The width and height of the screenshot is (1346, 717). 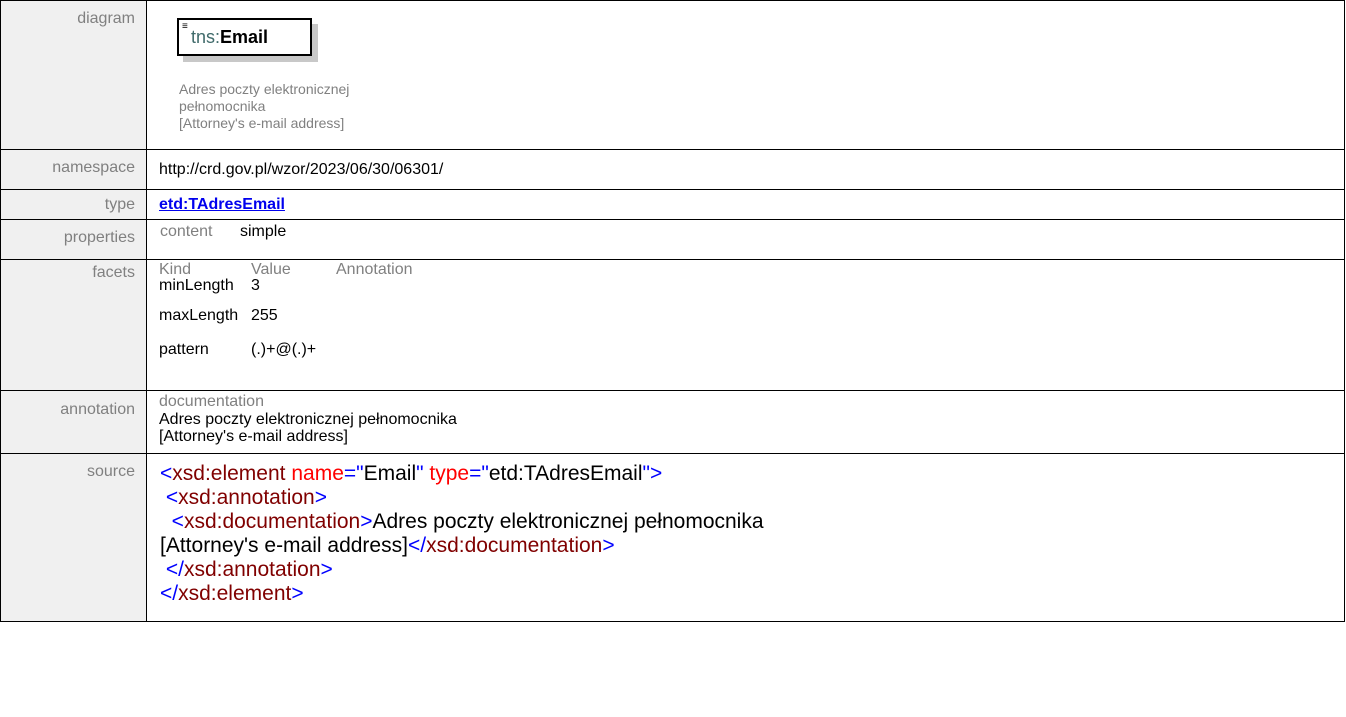 I want to click on facet-value: 3, so click(x=255, y=285).